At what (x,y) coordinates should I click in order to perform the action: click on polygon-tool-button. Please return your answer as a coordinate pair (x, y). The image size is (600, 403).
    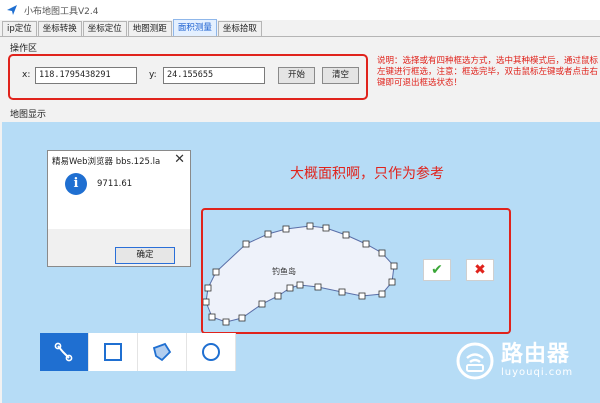
    Looking at the image, I should click on (162, 352).